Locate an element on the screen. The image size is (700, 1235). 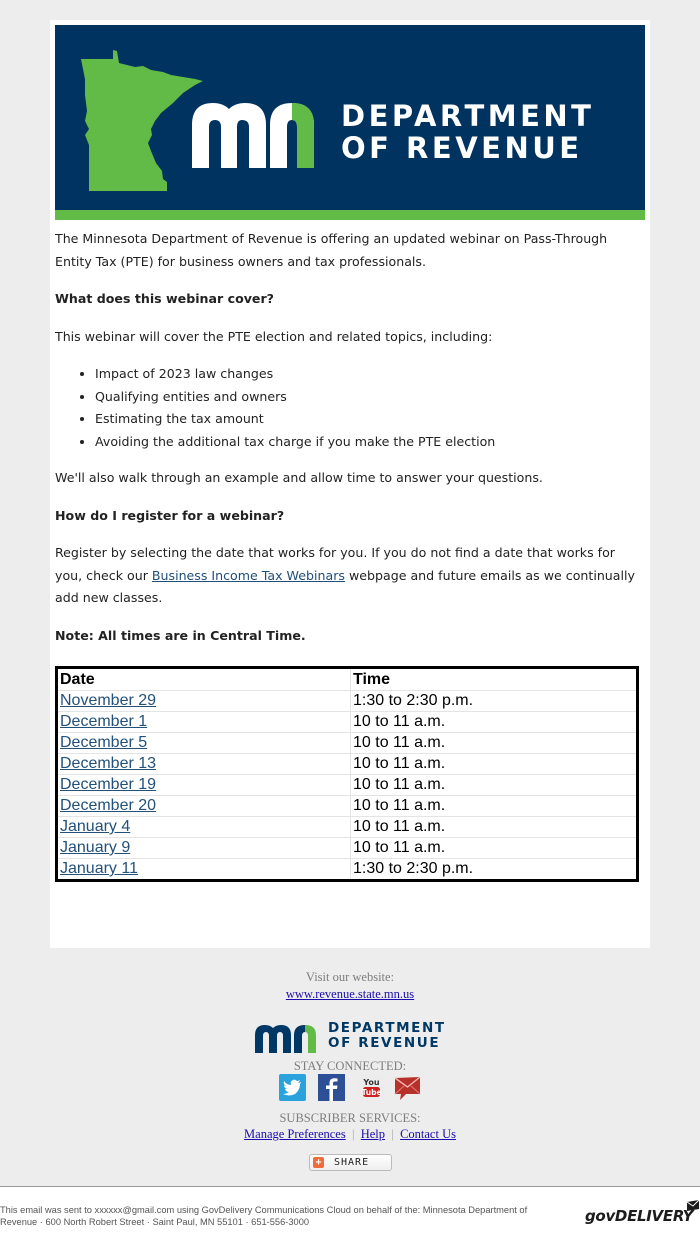
website-link-row: www.revenue.state.mn.us is located at coordinates (350, 994).